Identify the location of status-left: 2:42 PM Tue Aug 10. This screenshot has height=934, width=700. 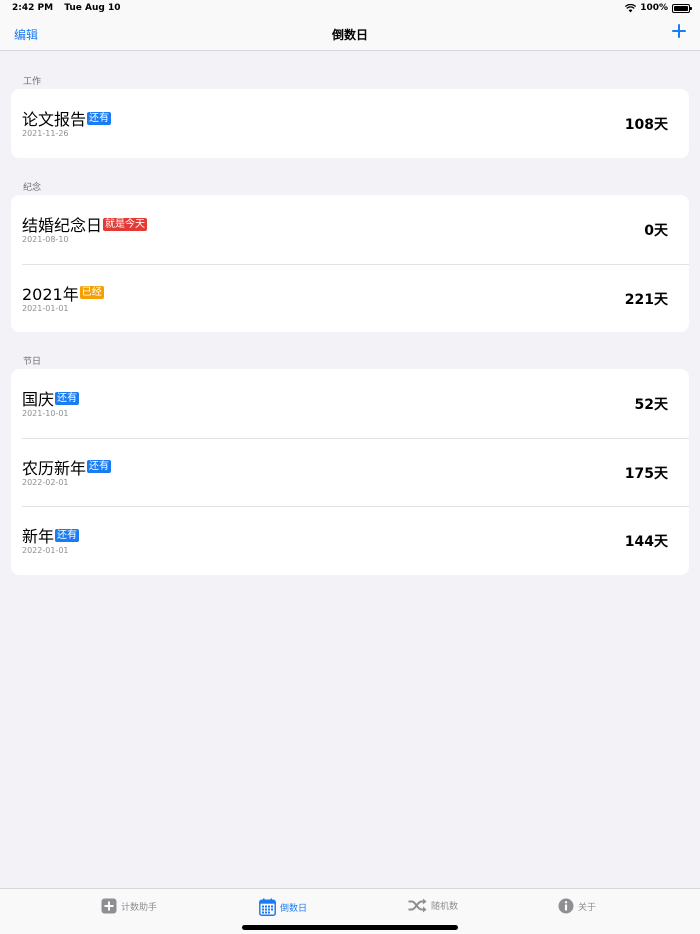
(66, 8).